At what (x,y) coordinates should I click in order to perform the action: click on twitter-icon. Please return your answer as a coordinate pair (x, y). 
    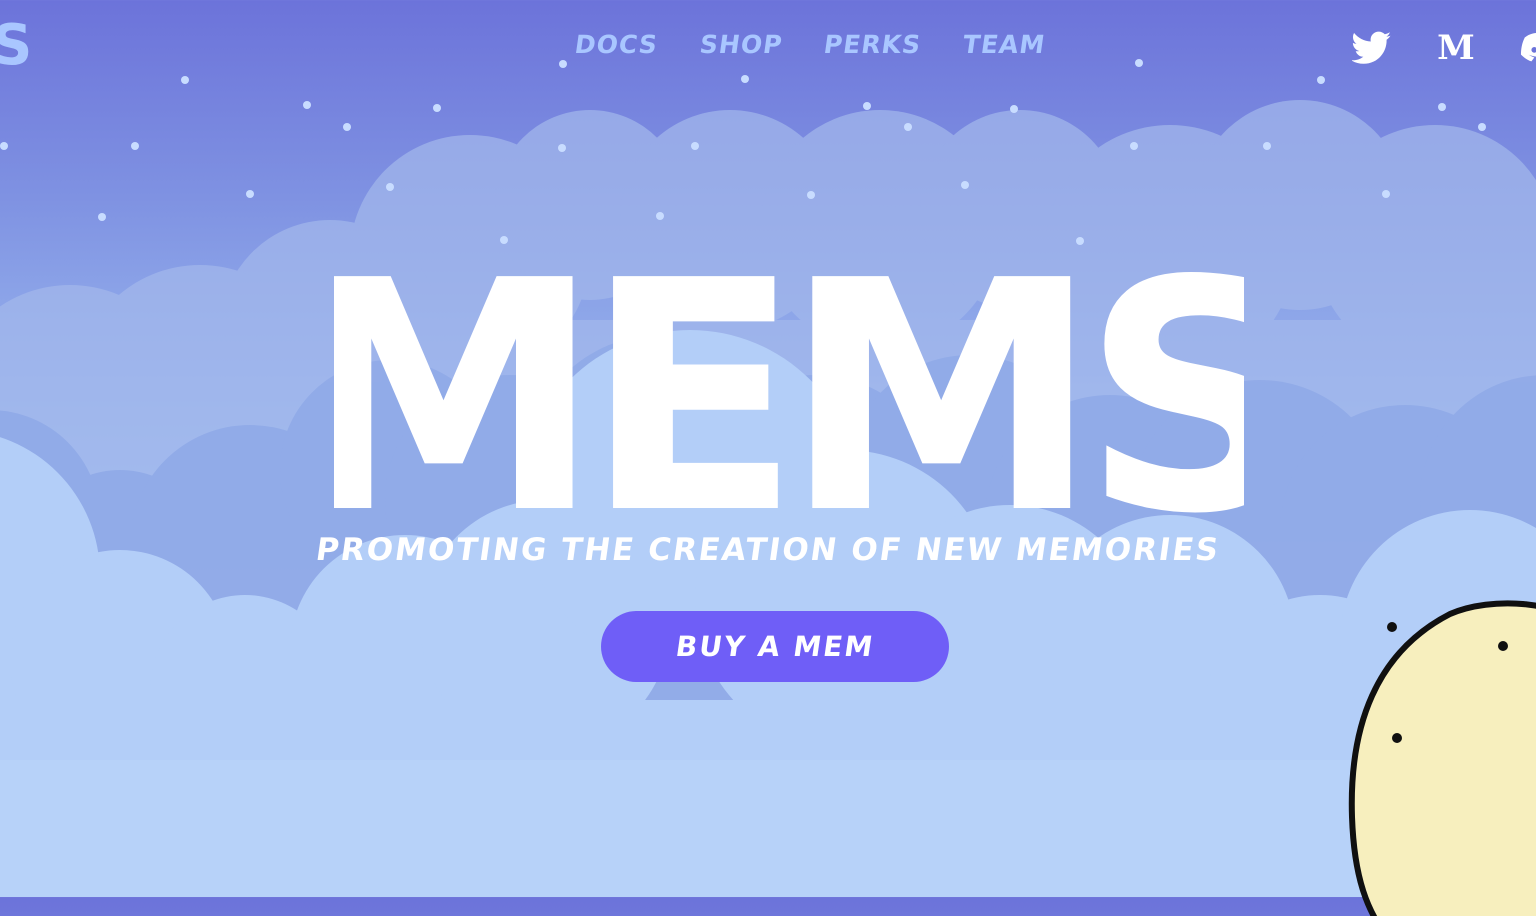
    Looking at the image, I should click on (1371, 47).